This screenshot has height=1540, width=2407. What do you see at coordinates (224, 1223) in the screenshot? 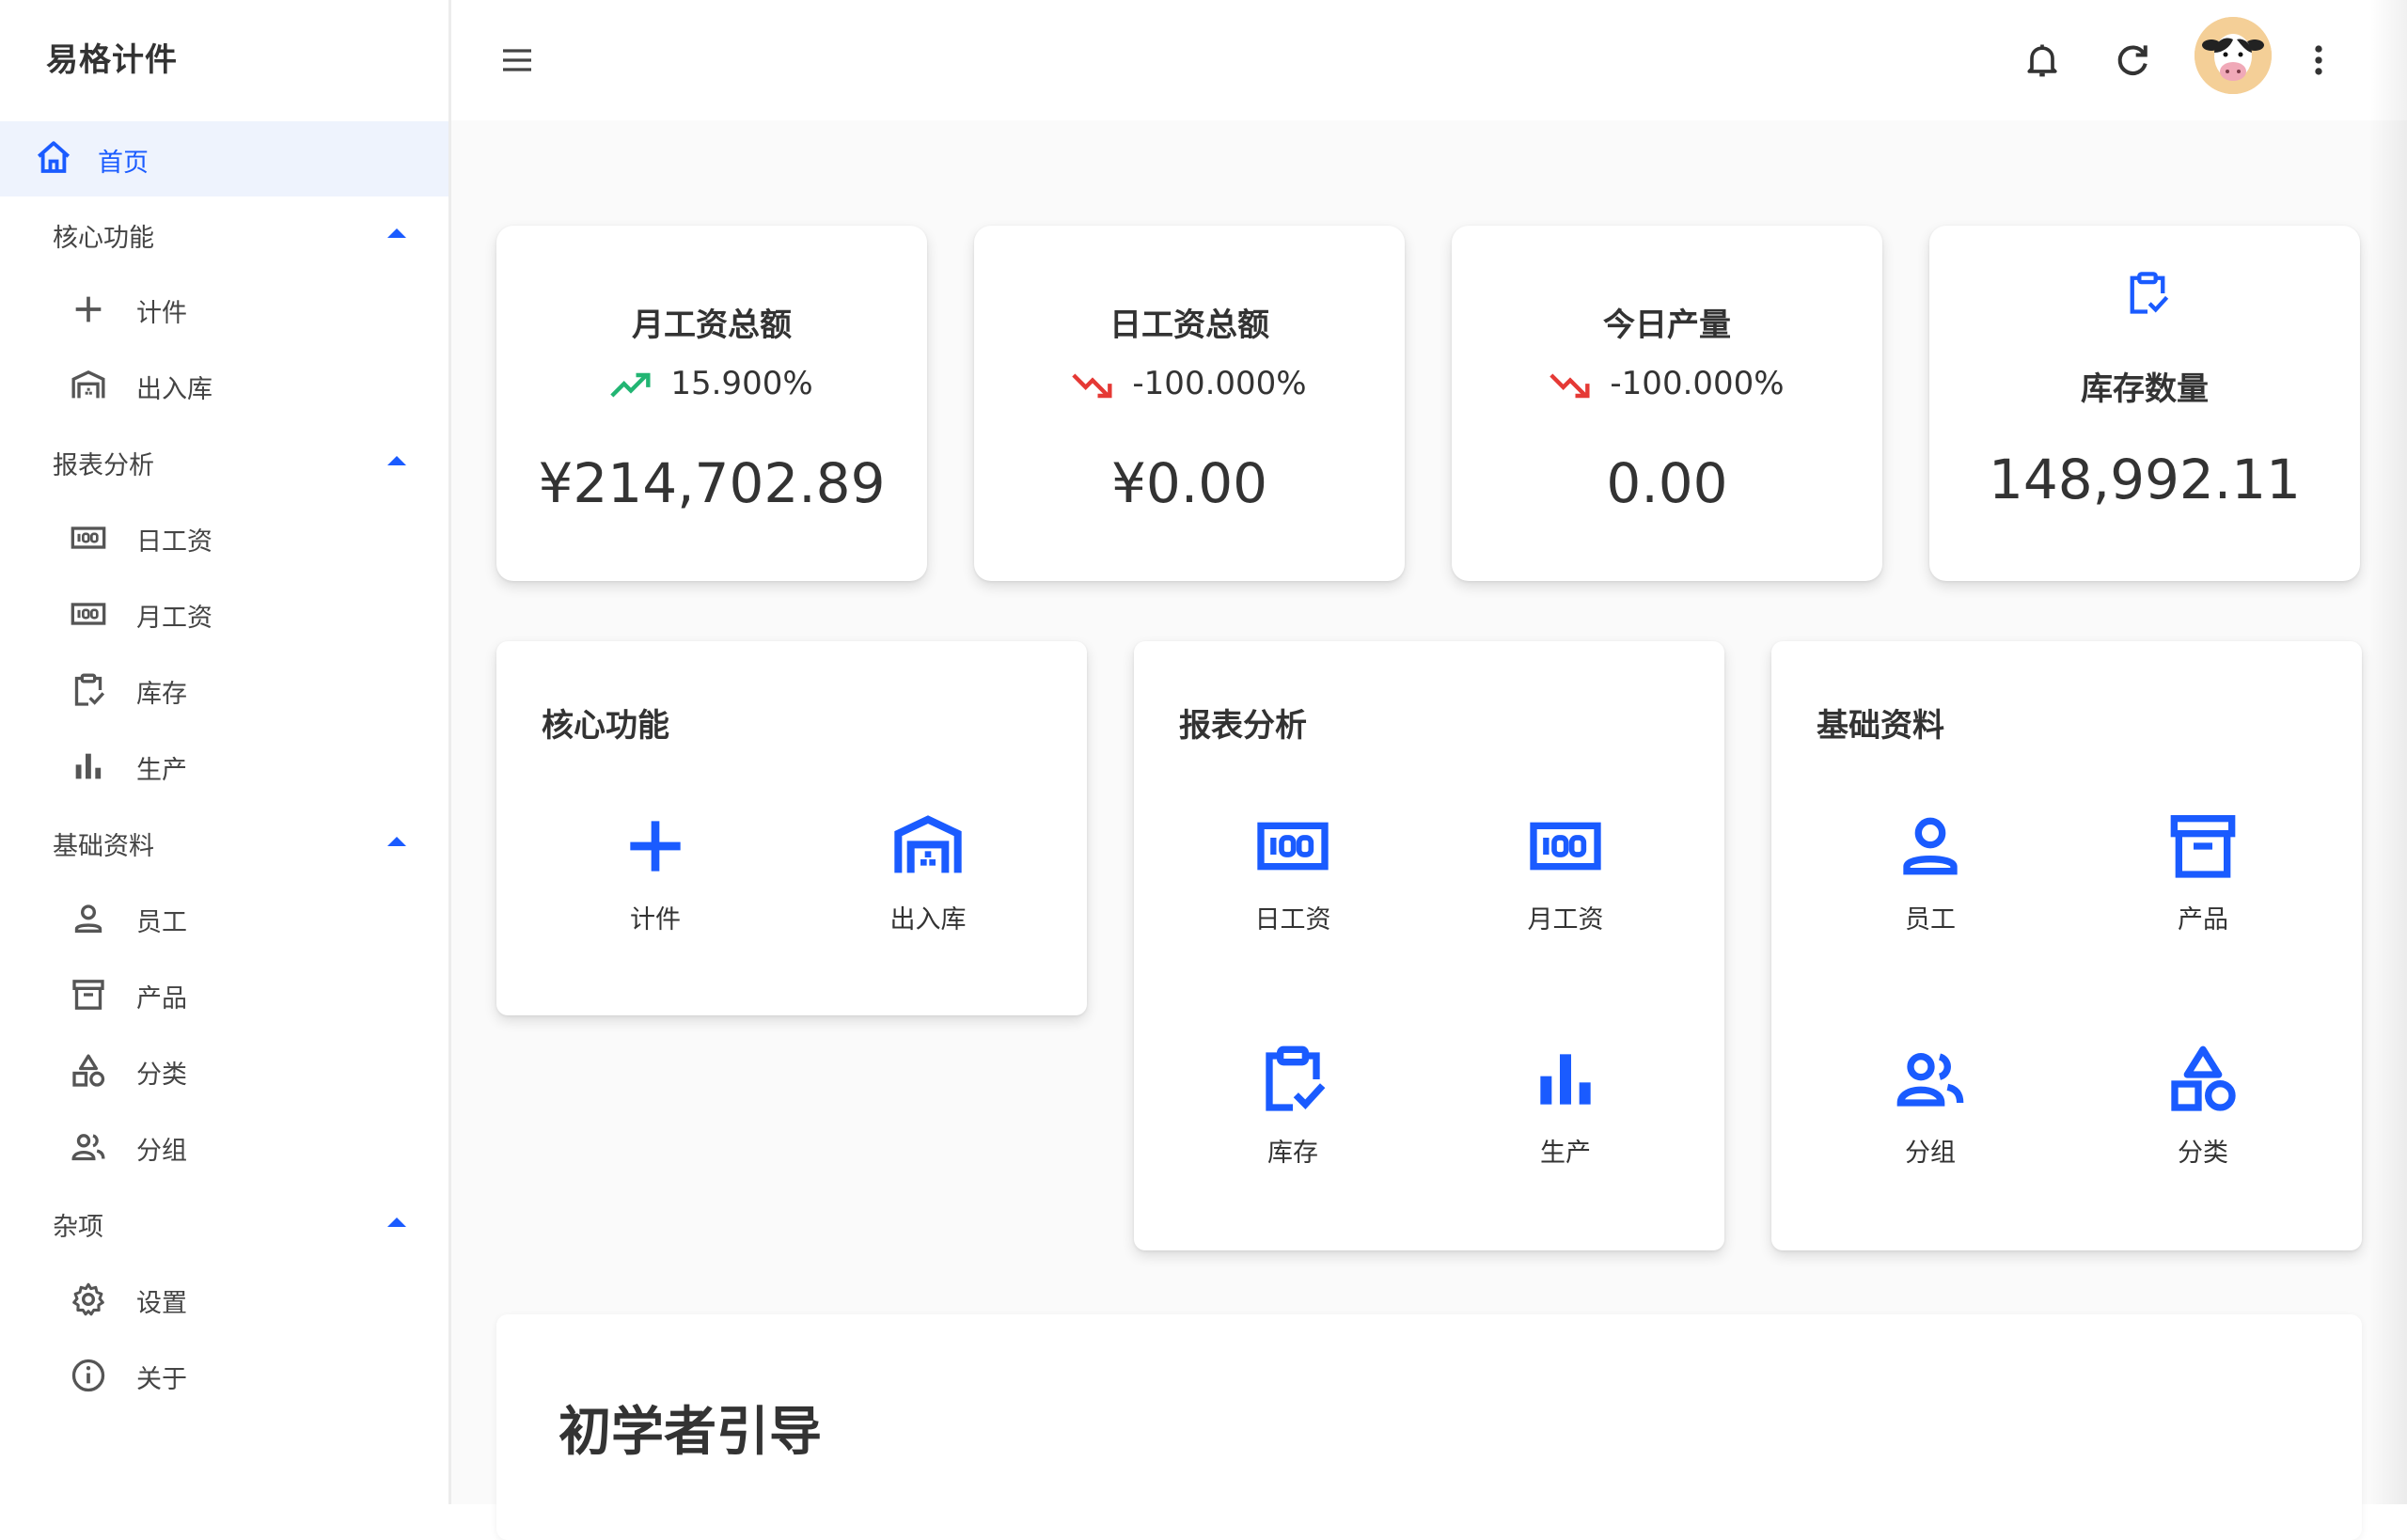
I see `sidebar-group-misc: 杂项` at bounding box center [224, 1223].